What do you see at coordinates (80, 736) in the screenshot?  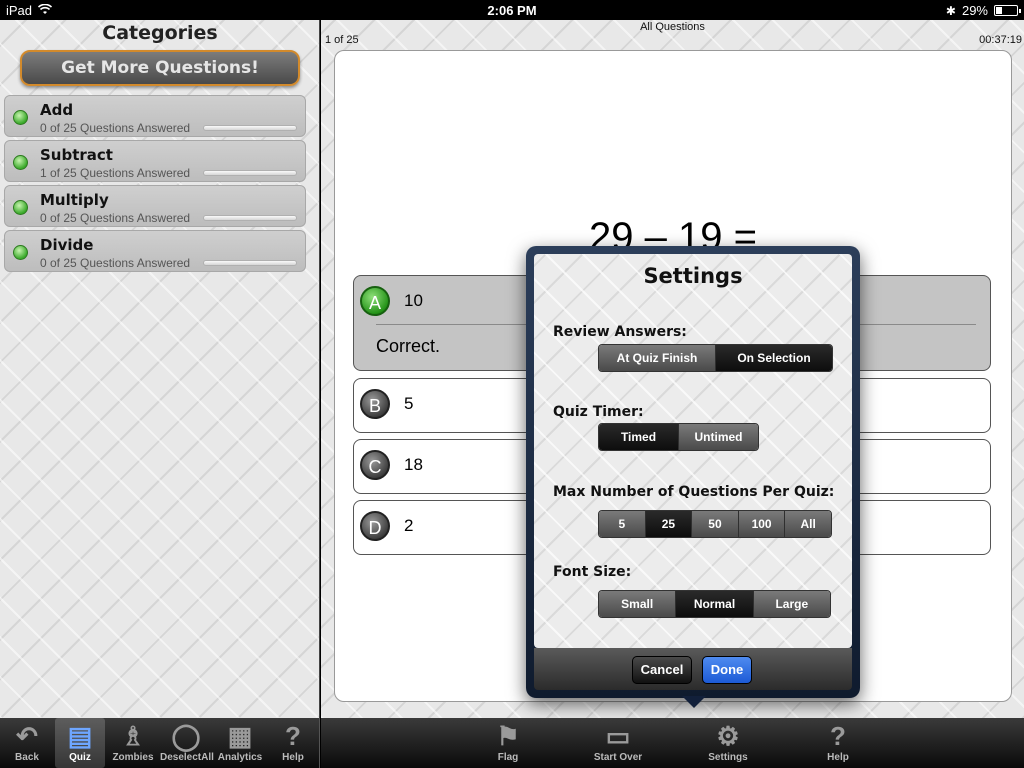 I see `quiz-icon: ▤` at bounding box center [80, 736].